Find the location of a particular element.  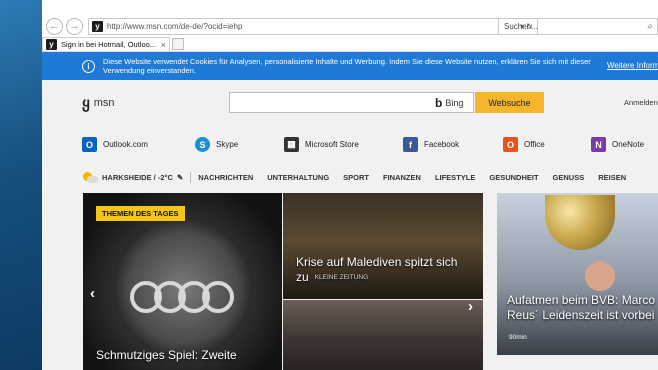

msn-logo: ყ msn is located at coordinates (98, 103).